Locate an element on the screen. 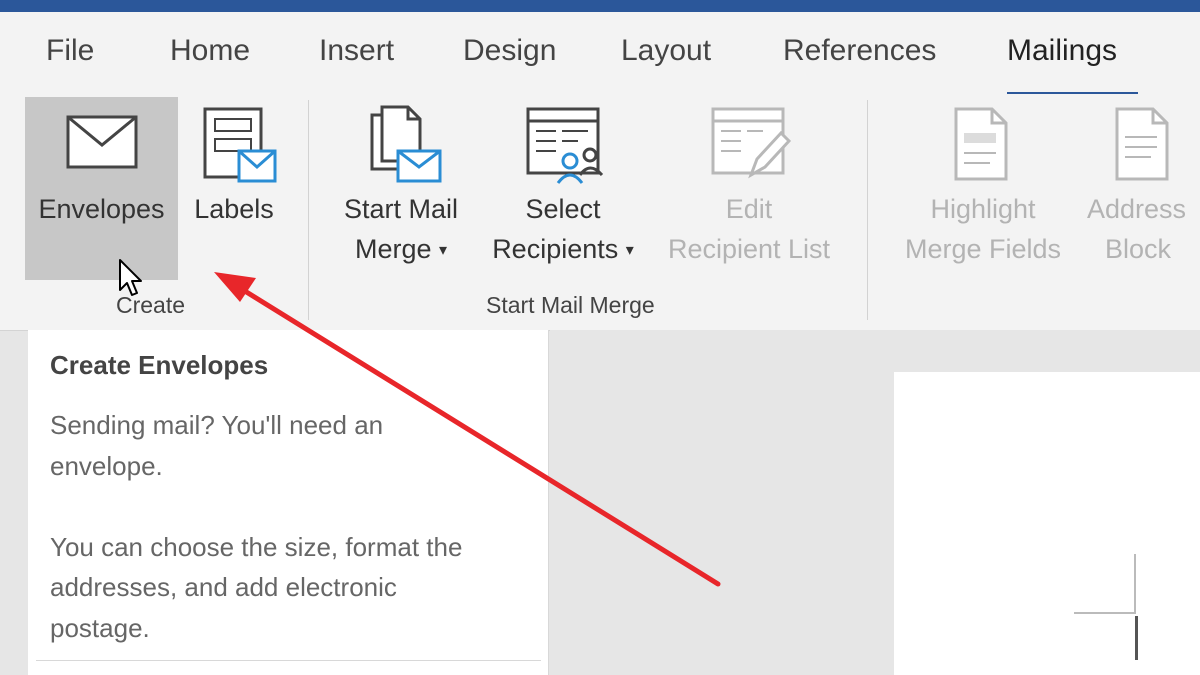 This screenshot has width=1200, height=675. edit-recipient-list-line2: Recipient List is located at coordinates (749, 249).